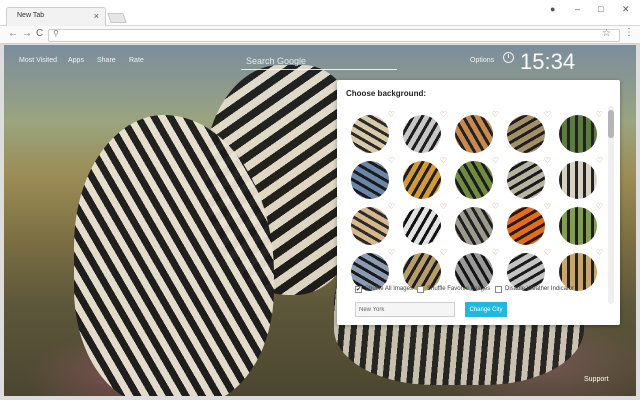 The image size is (640, 400). I want to click on disable-weather-option: Disable Weather Indicator, so click(534, 289).